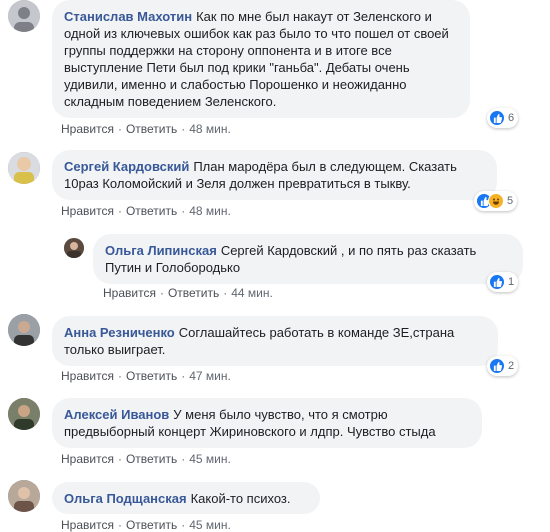 Image resolution: width=550 pixels, height=532 pixels. I want to click on reaction-count: 6, so click(511, 118).